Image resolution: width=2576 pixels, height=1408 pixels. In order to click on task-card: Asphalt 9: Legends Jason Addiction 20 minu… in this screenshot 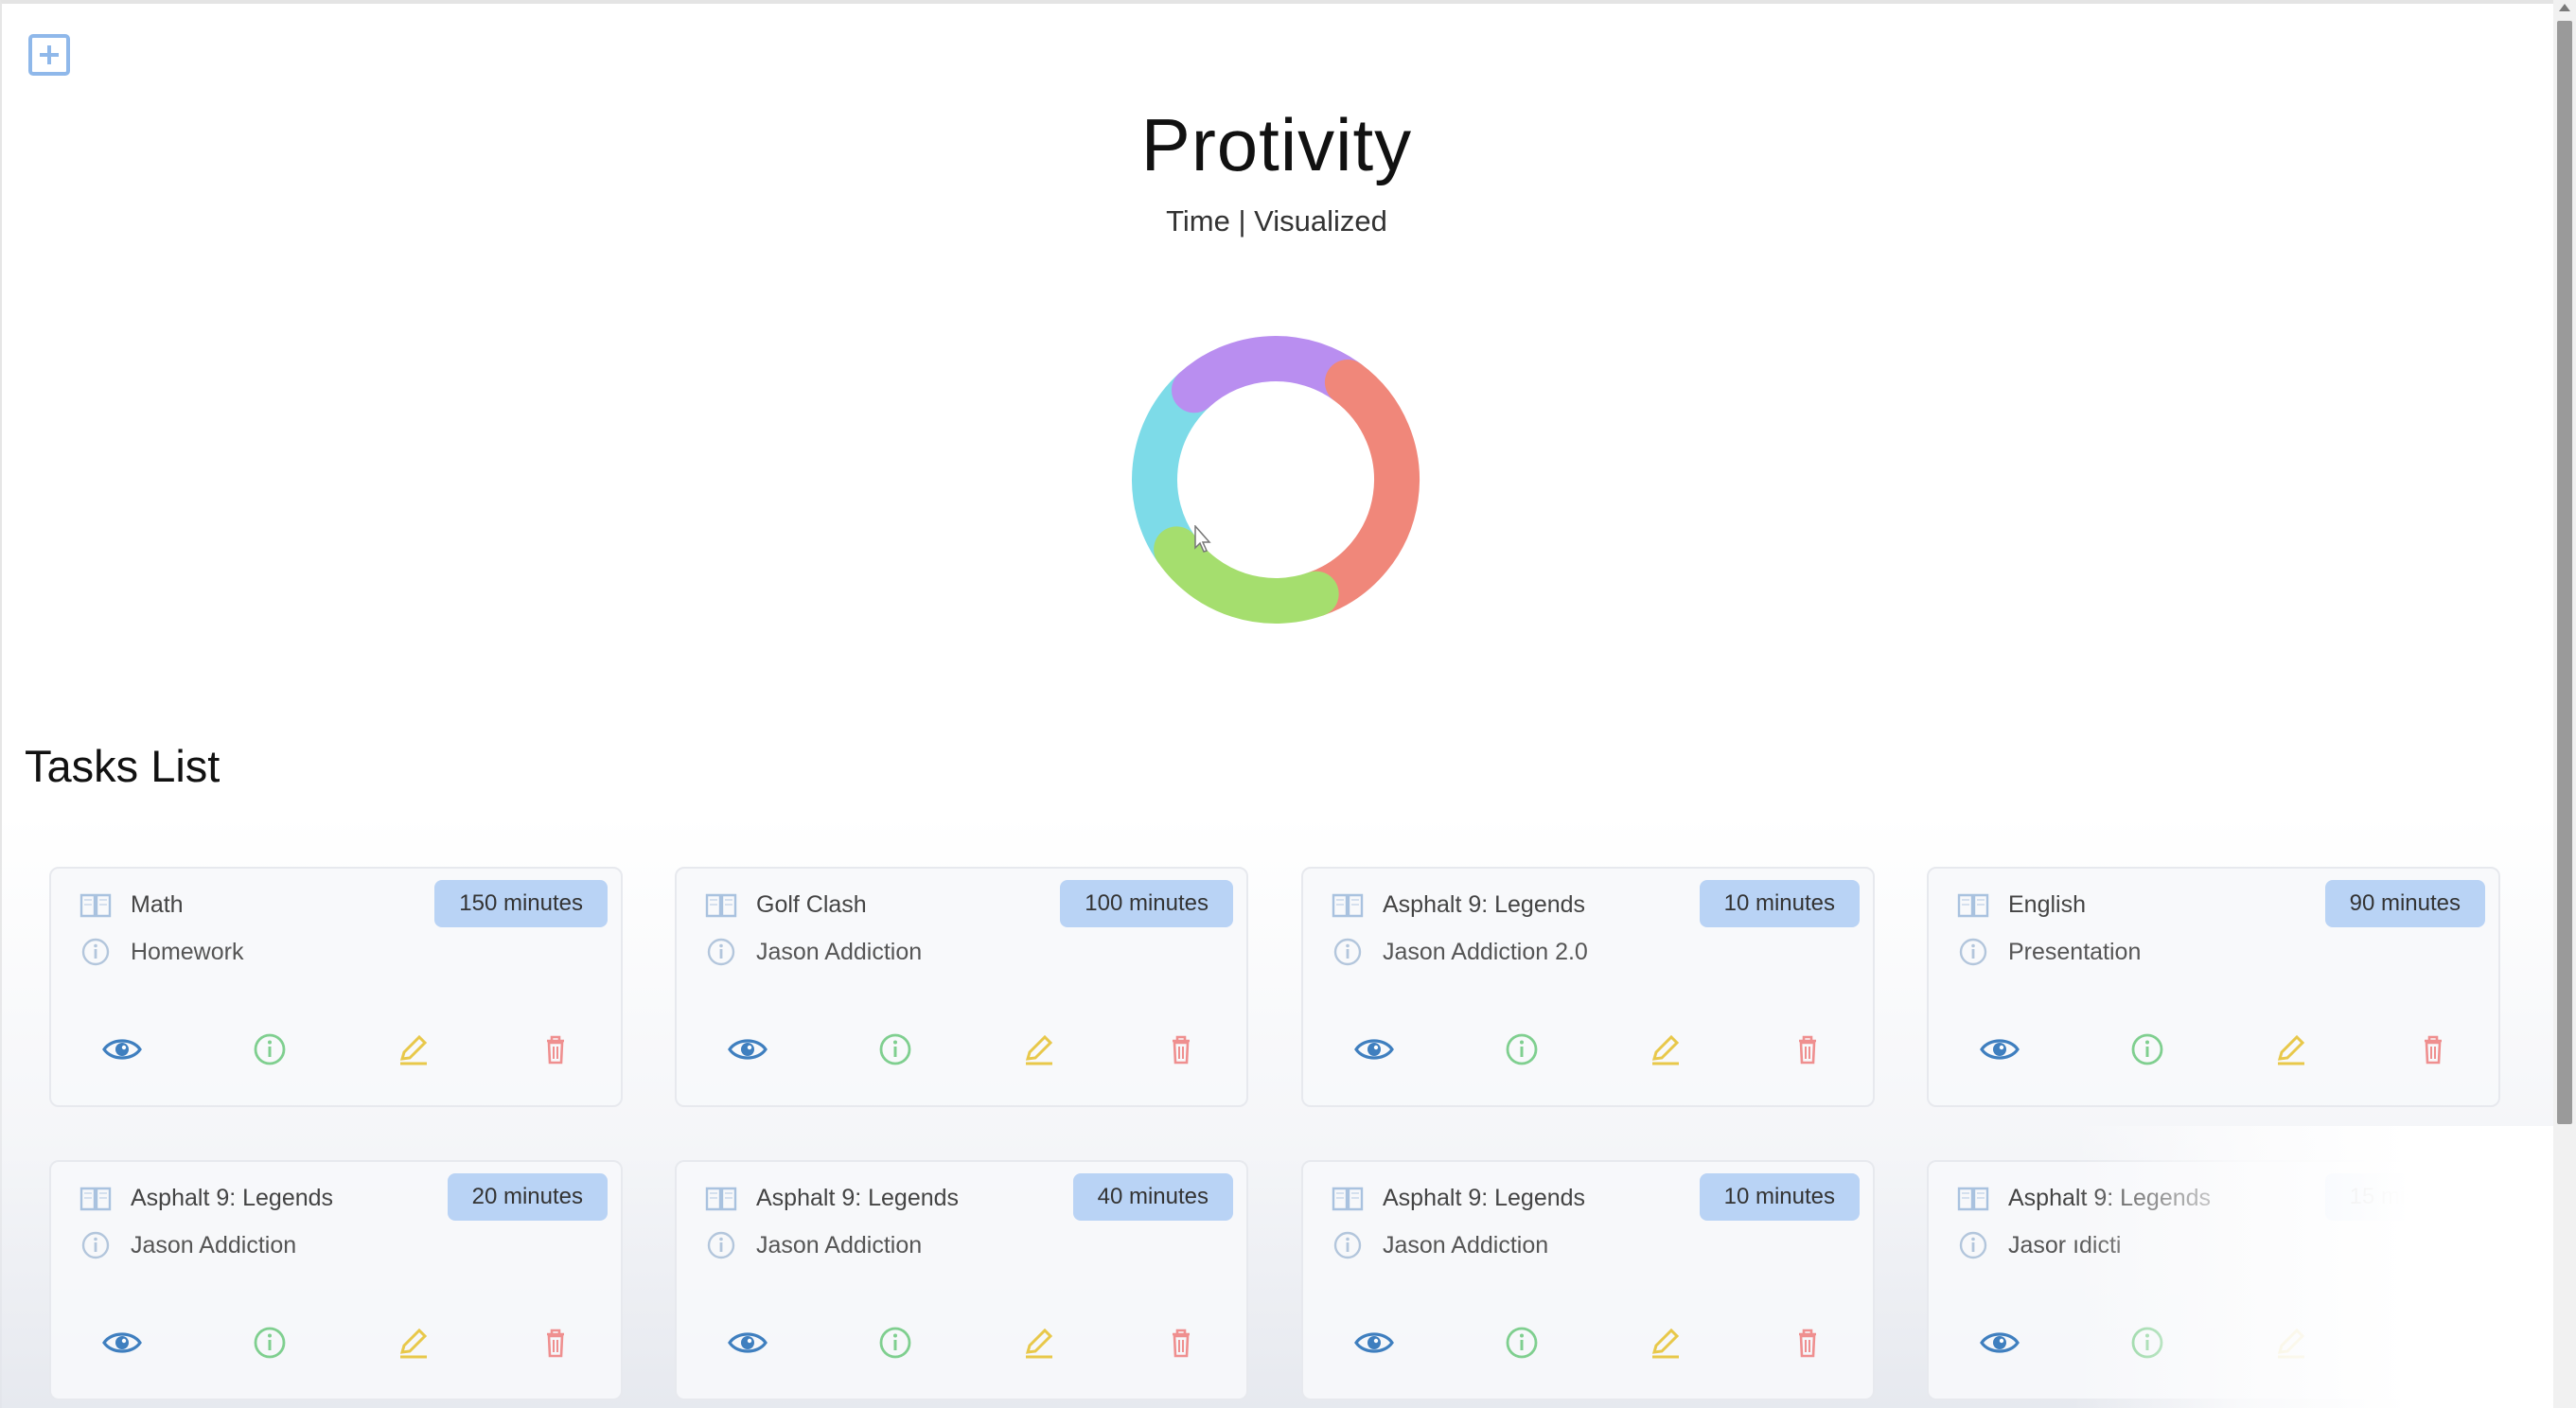, I will do `click(336, 1280)`.